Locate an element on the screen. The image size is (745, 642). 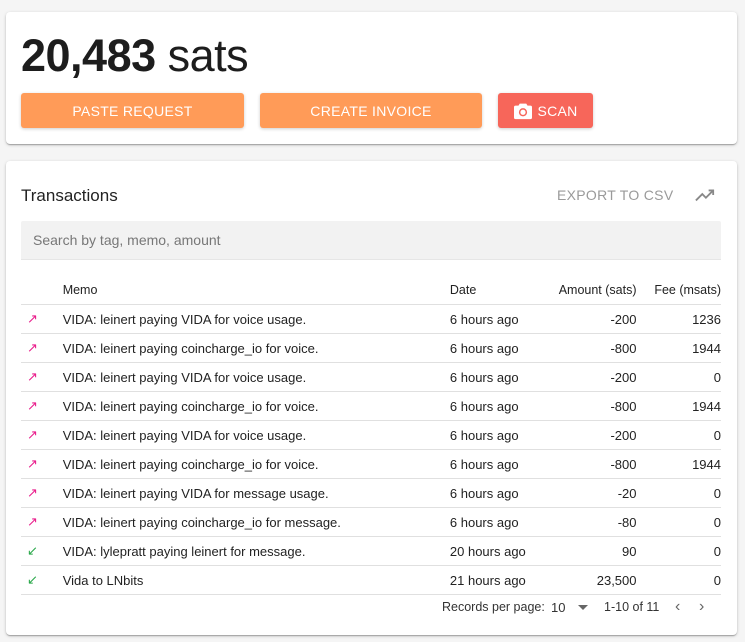
chevron-down-icon is located at coordinates (583, 607).